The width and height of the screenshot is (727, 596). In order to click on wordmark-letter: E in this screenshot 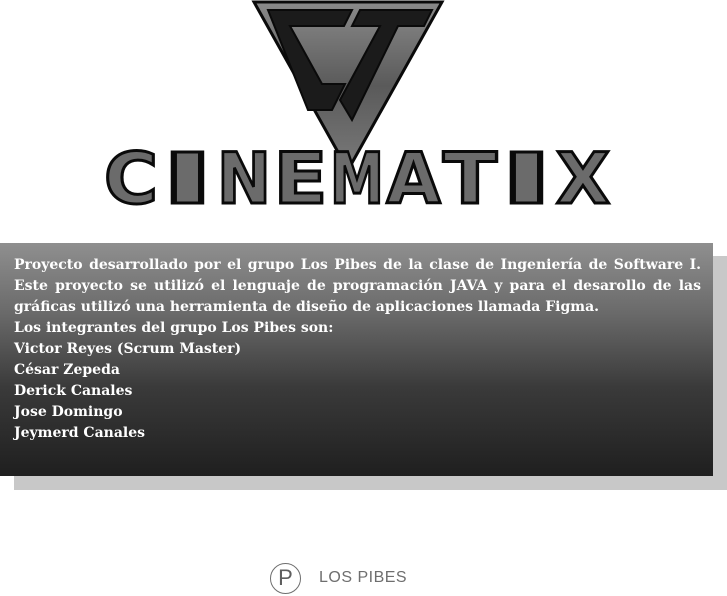, I will do `click(301, 179)`.